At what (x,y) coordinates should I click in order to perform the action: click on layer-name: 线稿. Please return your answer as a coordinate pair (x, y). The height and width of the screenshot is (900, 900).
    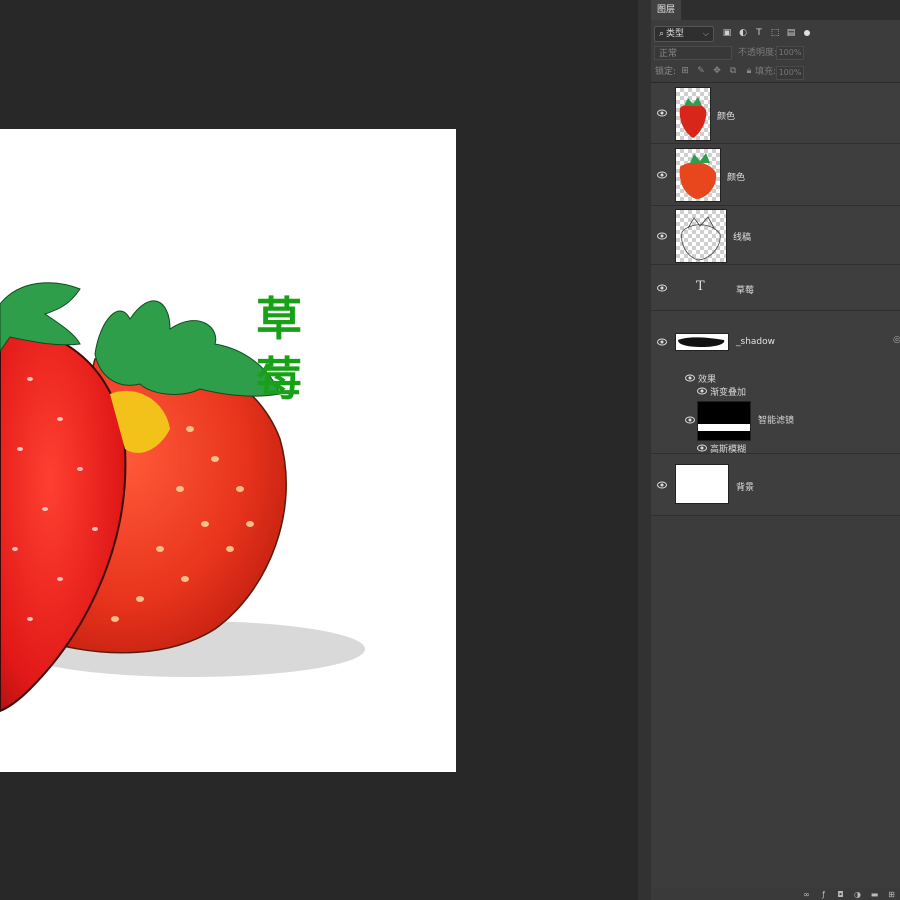
    Looking at the image, I should click on (742, 238).